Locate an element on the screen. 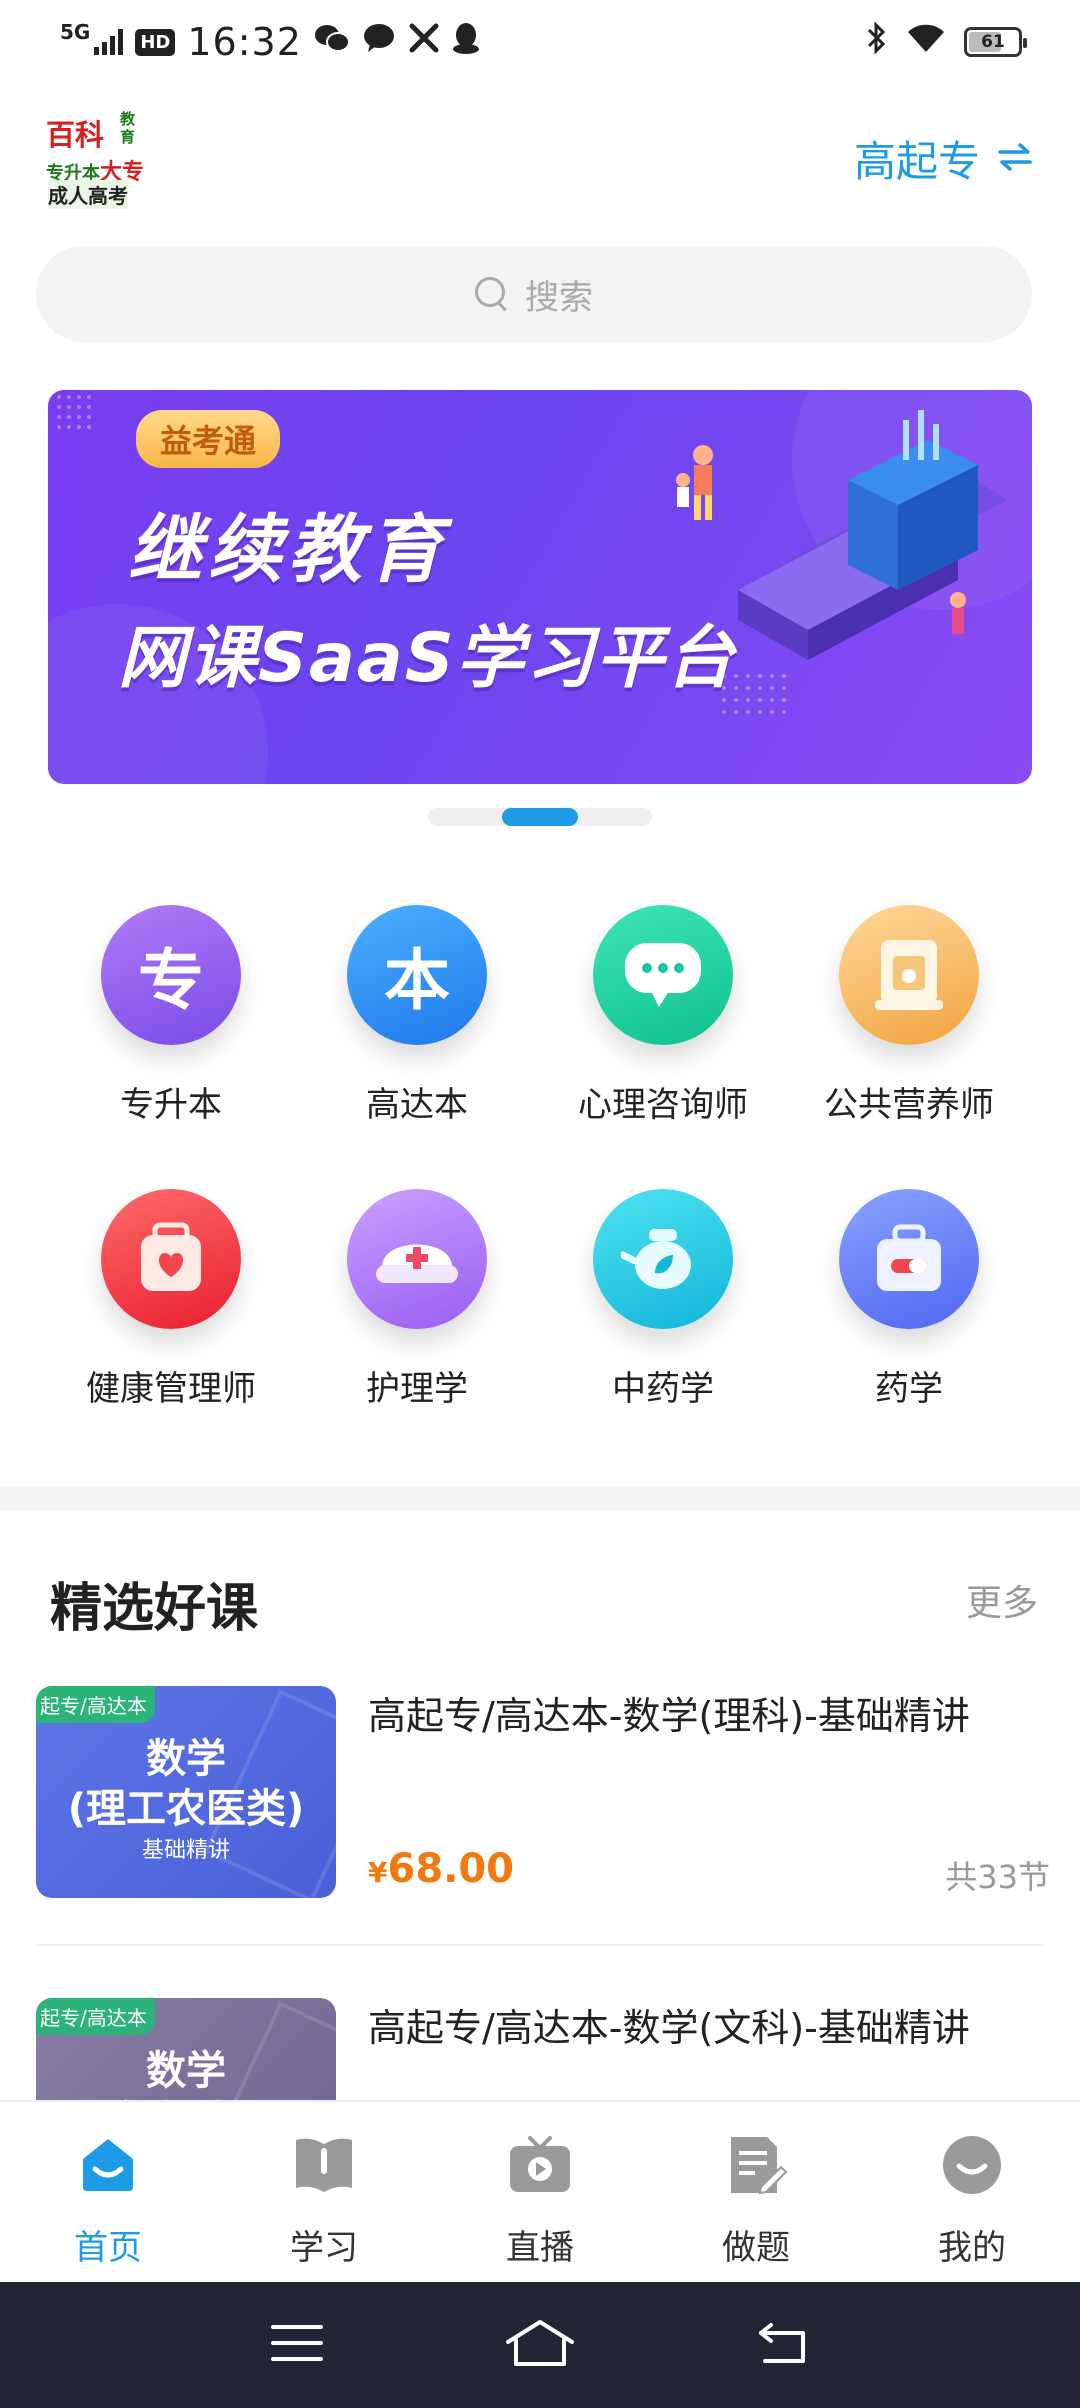 The image size is (1080, 2408). category-item-nutritionist: 公共营养师 is located at coordinates (909, 1020).